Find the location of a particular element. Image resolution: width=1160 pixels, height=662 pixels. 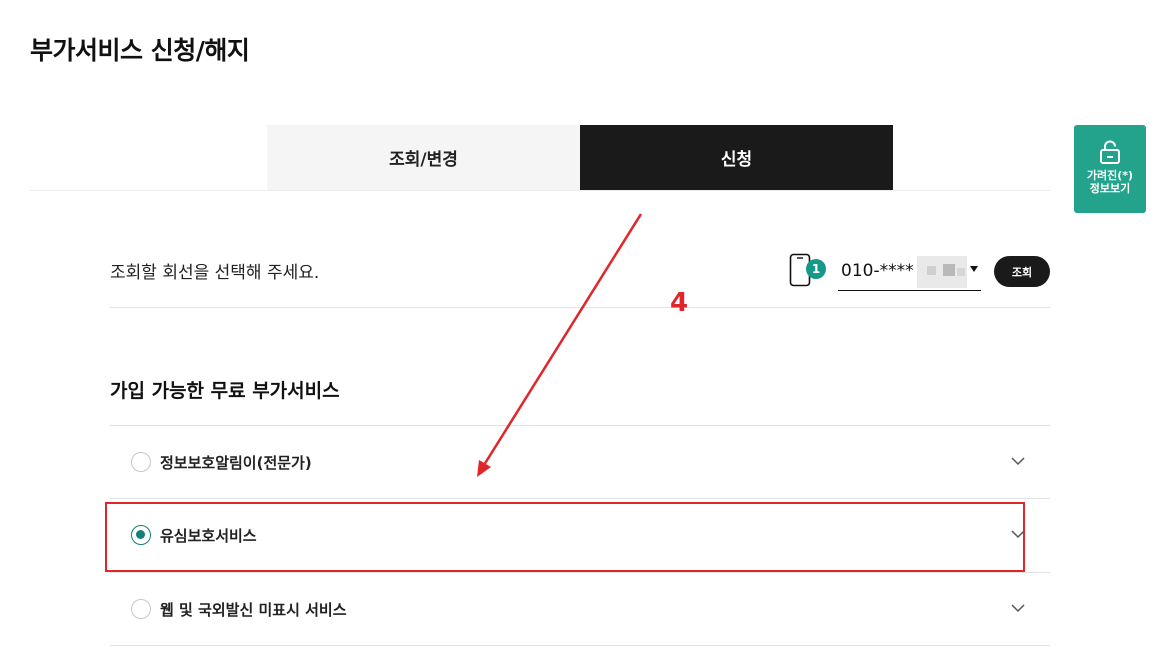

line-select-prompt: 조회할 회선을 선택해 주세요. is located at coordinates (215, 273).